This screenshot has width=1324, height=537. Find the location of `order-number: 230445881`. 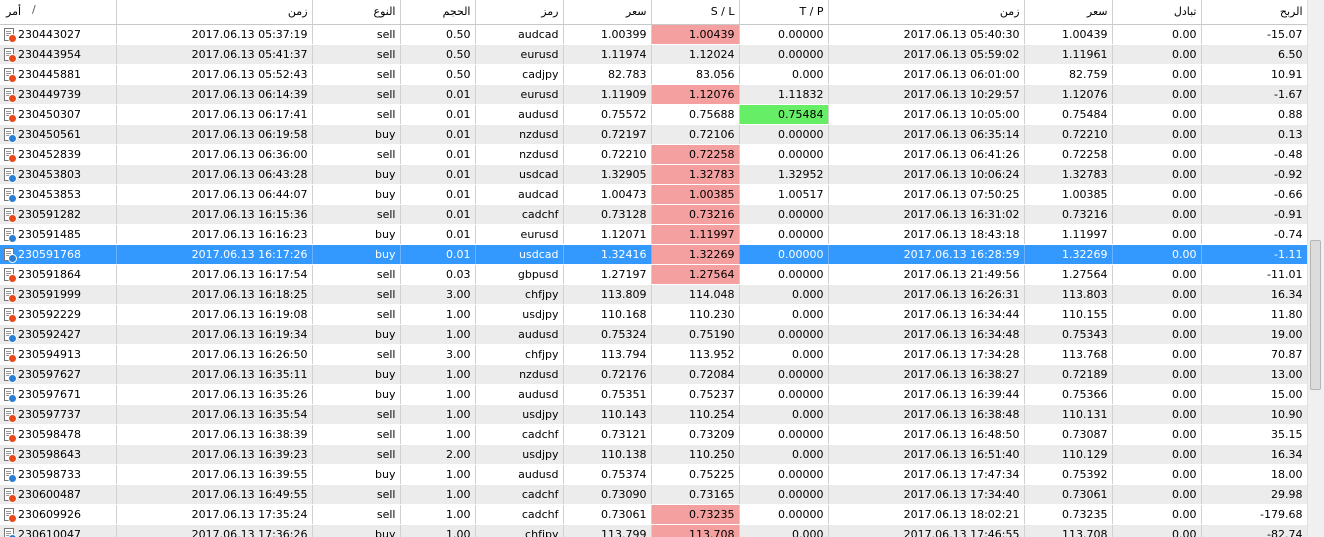

order-number: 230445881 is located at coordinates (49, 74).